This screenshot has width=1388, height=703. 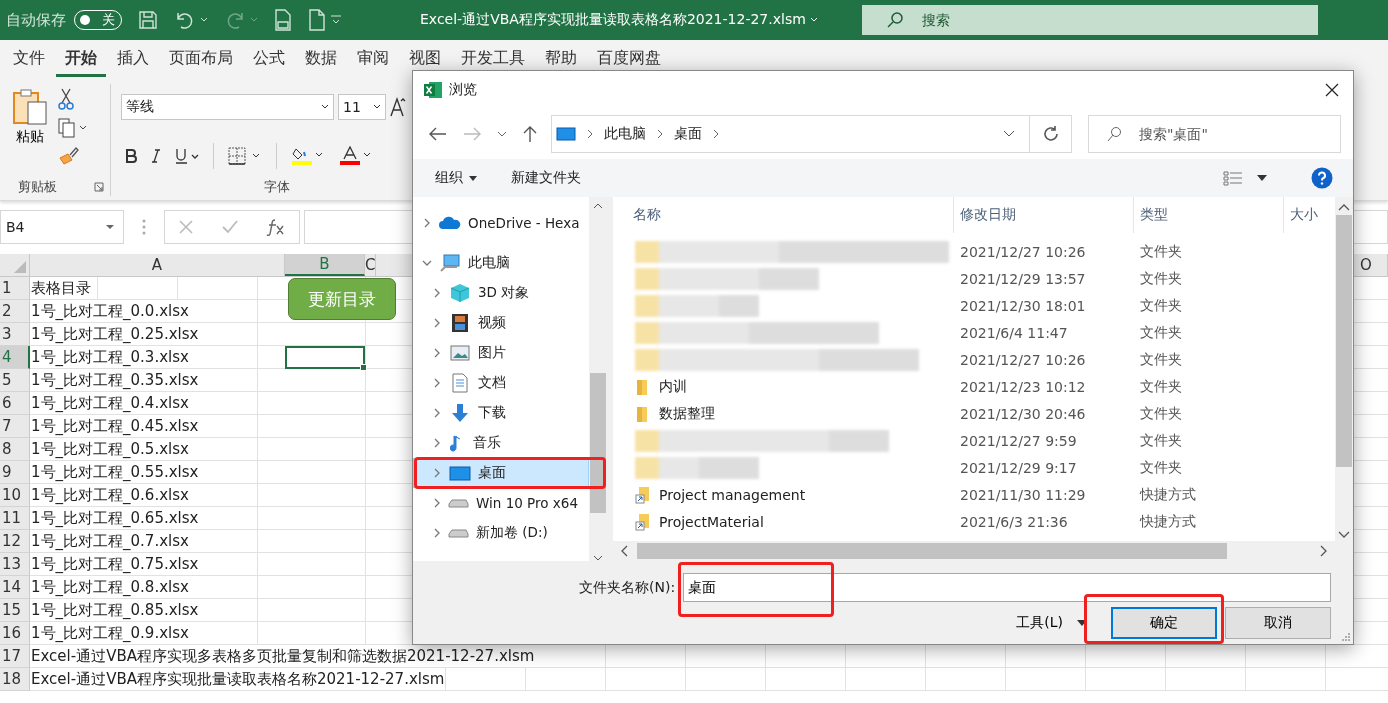 What do you see at coordinates (625, 551) in the screenshot?
I see `scroll-left-icon` at bounding box center [625, 551].